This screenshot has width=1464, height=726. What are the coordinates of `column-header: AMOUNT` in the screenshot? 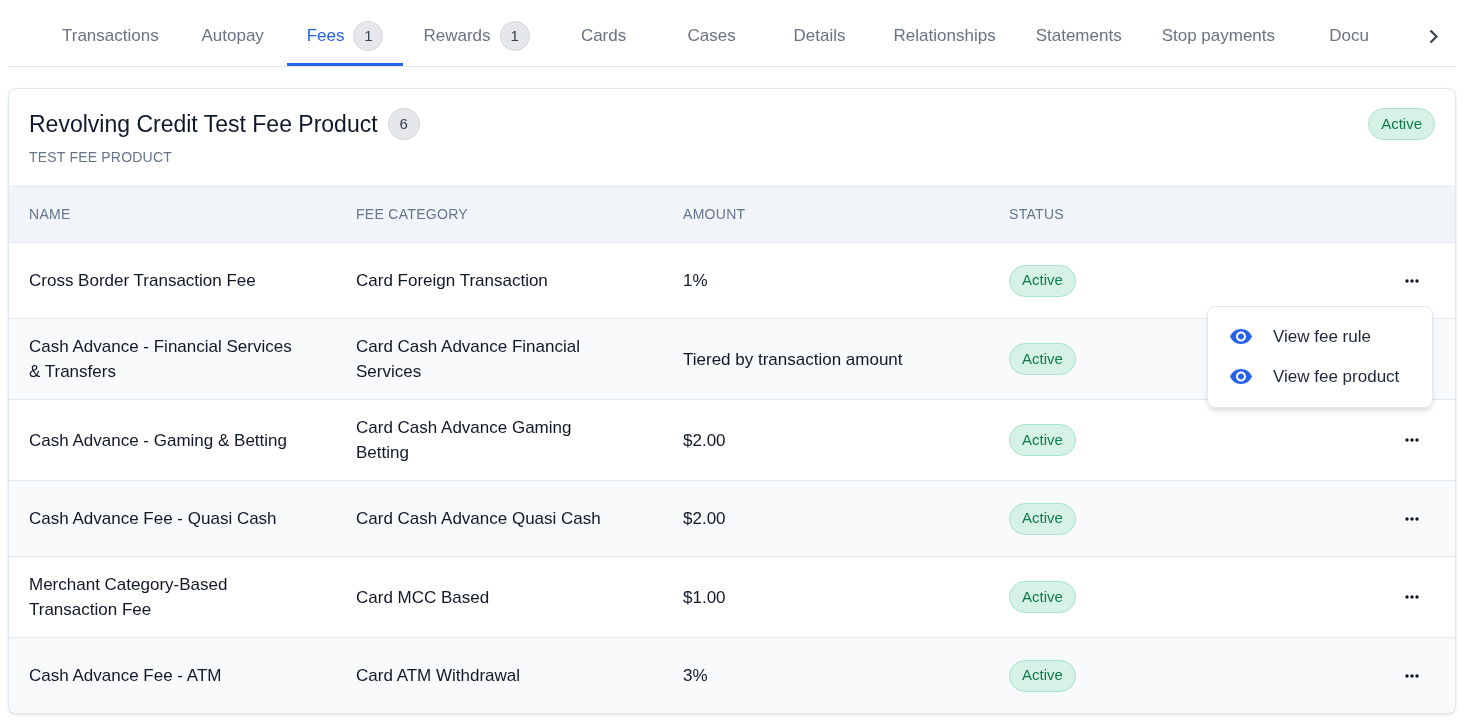 It's located at (715, 214).